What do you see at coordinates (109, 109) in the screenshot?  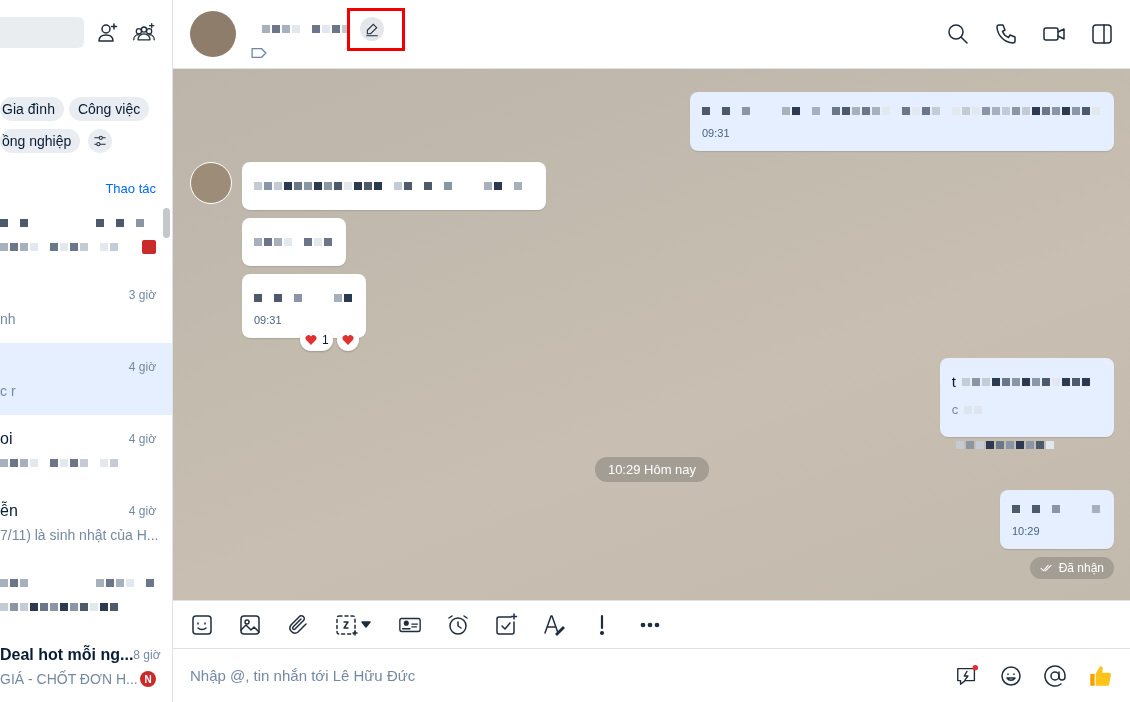 I see `filter-tag: Công việc` at bounding box center [109, 109].